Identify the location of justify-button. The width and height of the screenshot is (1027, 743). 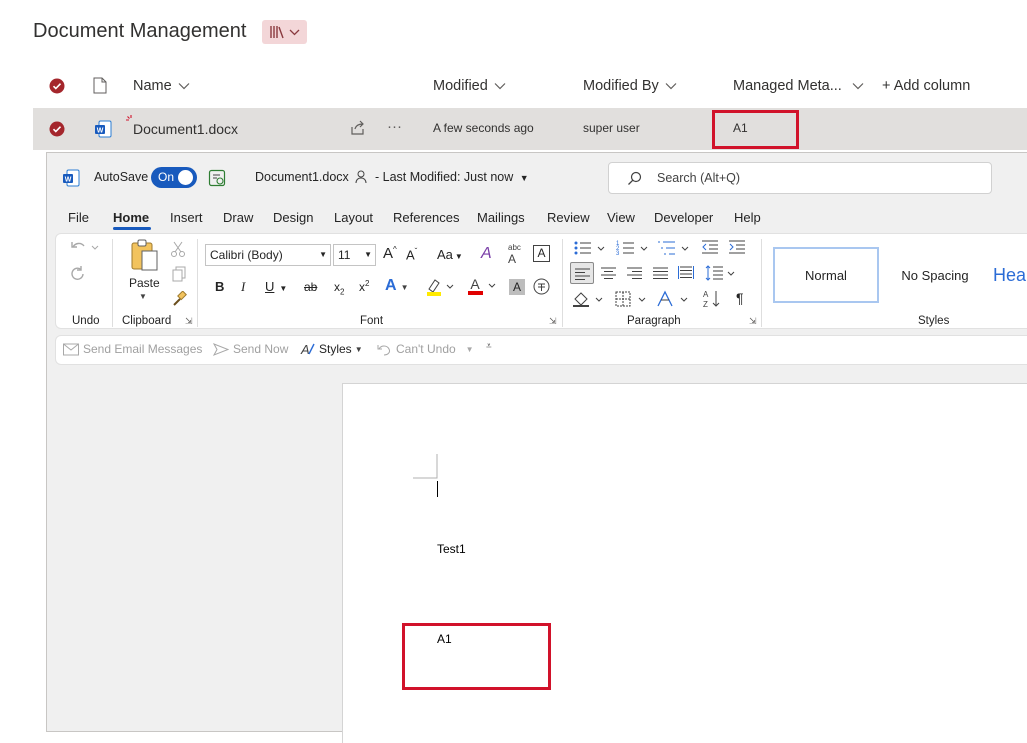
(660, 273).